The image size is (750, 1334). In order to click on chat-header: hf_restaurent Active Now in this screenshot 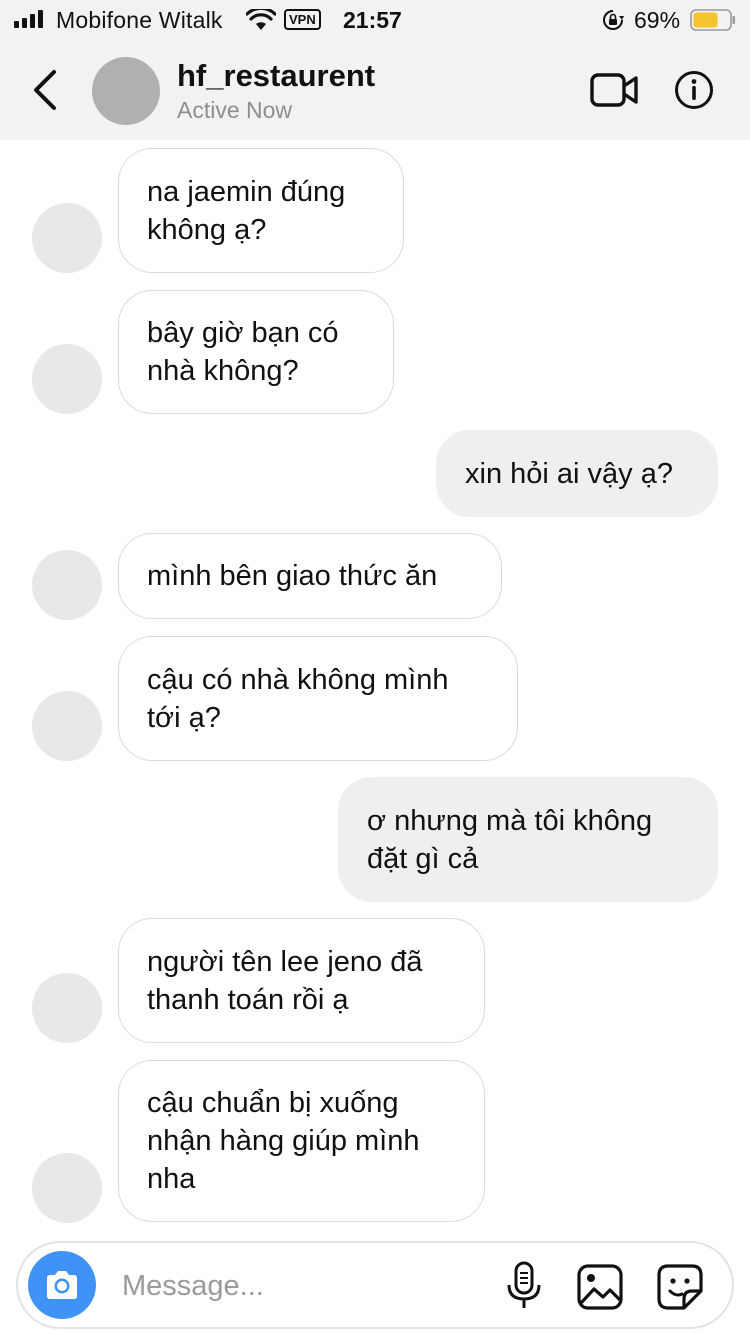, I will do `click(375, 90)`.